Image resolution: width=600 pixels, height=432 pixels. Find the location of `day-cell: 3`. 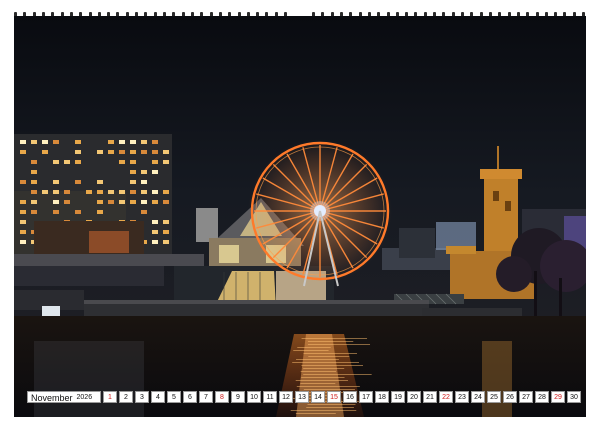

day-cell: 3 is located at coordinates (142, 397).